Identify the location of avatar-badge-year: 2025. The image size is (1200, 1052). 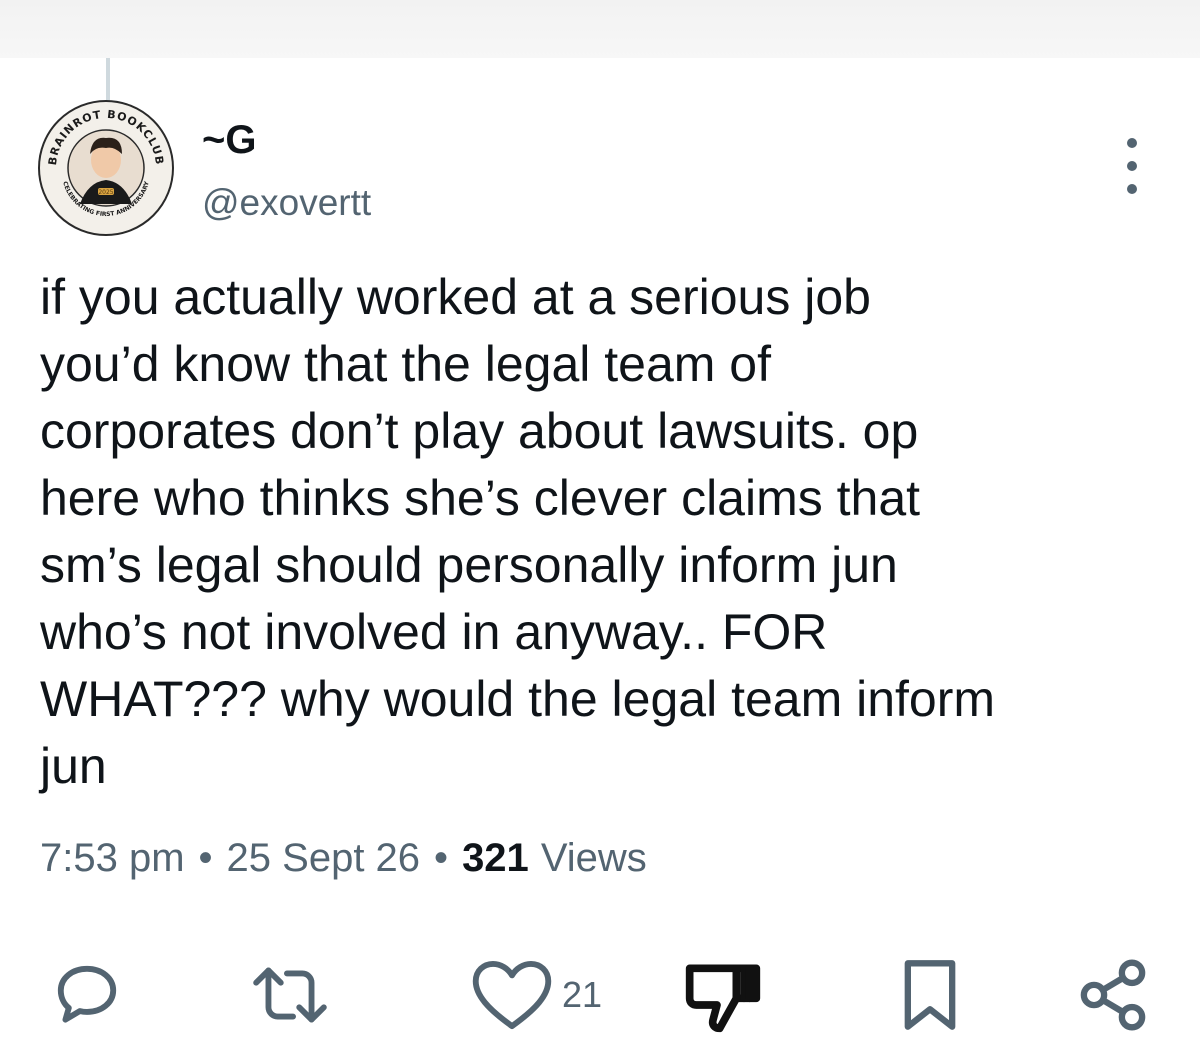
(105, 192).